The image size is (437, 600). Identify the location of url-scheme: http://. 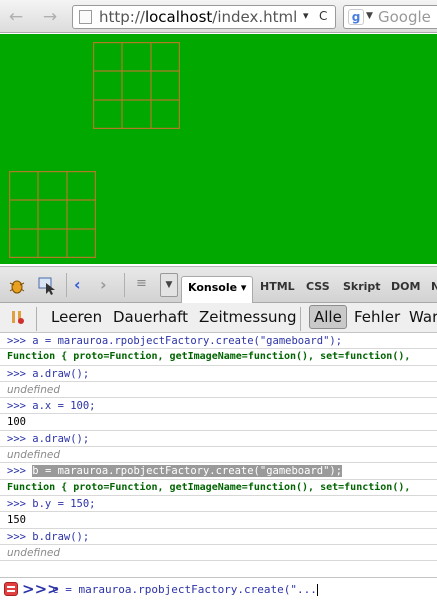
(122, 17).